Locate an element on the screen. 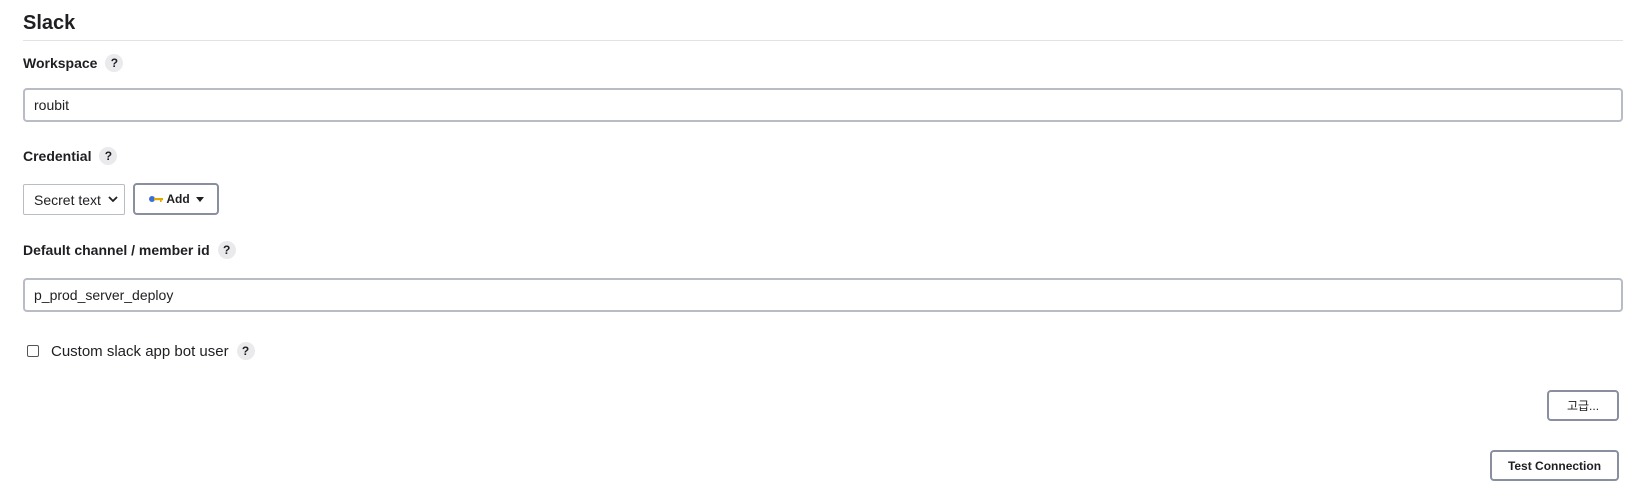 The height and width of the screenshot is (498, 1643). credential-label: Credential is located at coordinates (57, 156).